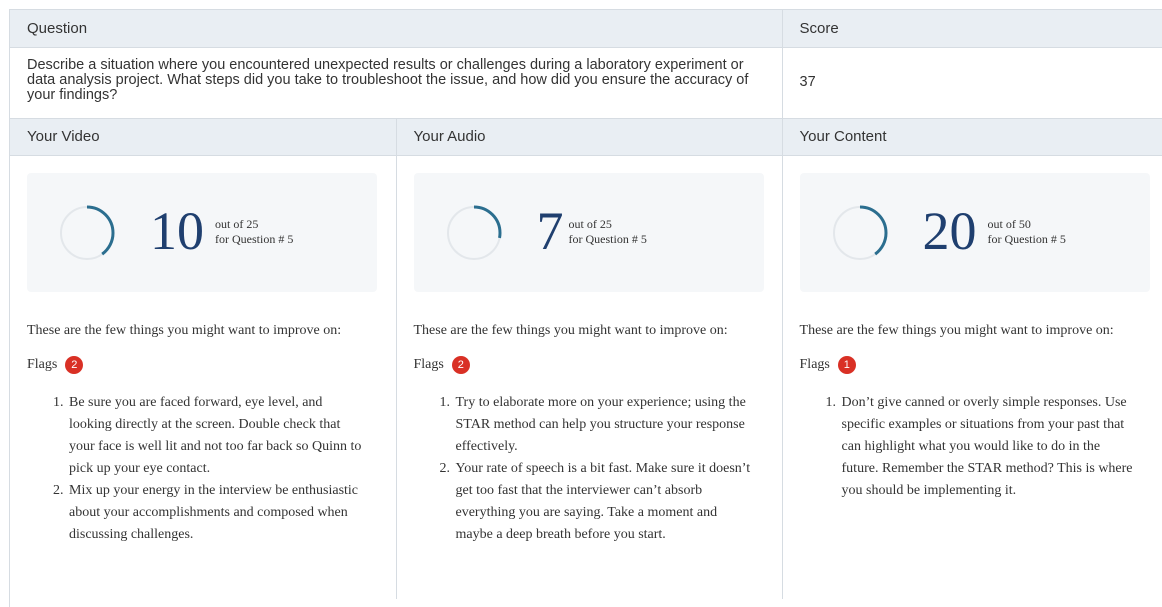  What do you see at coordinates (949, 230) in the screenshot?
I see `content-score: 20` at bounding box center [949, 230].